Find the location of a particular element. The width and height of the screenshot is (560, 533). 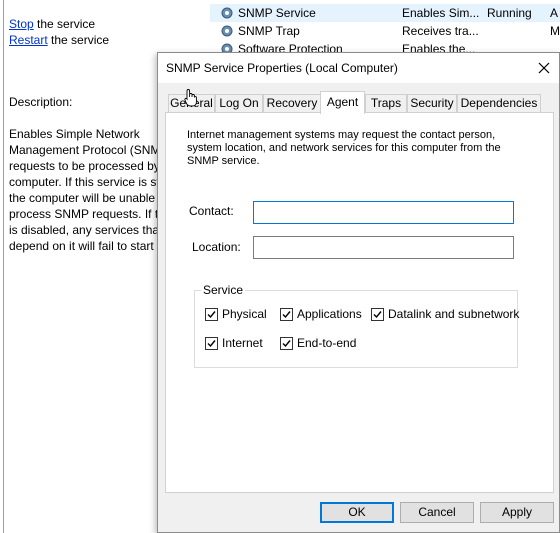

apply-button: Apply is located at coordinates (517, 512).